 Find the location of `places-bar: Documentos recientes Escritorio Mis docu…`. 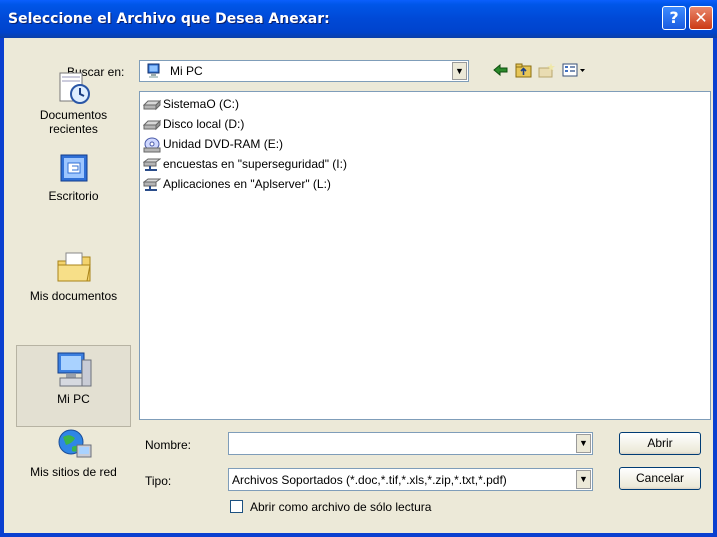

places-bar: Documentos recientes Escritorio Mis docu… is located at coordinates (73, 274).